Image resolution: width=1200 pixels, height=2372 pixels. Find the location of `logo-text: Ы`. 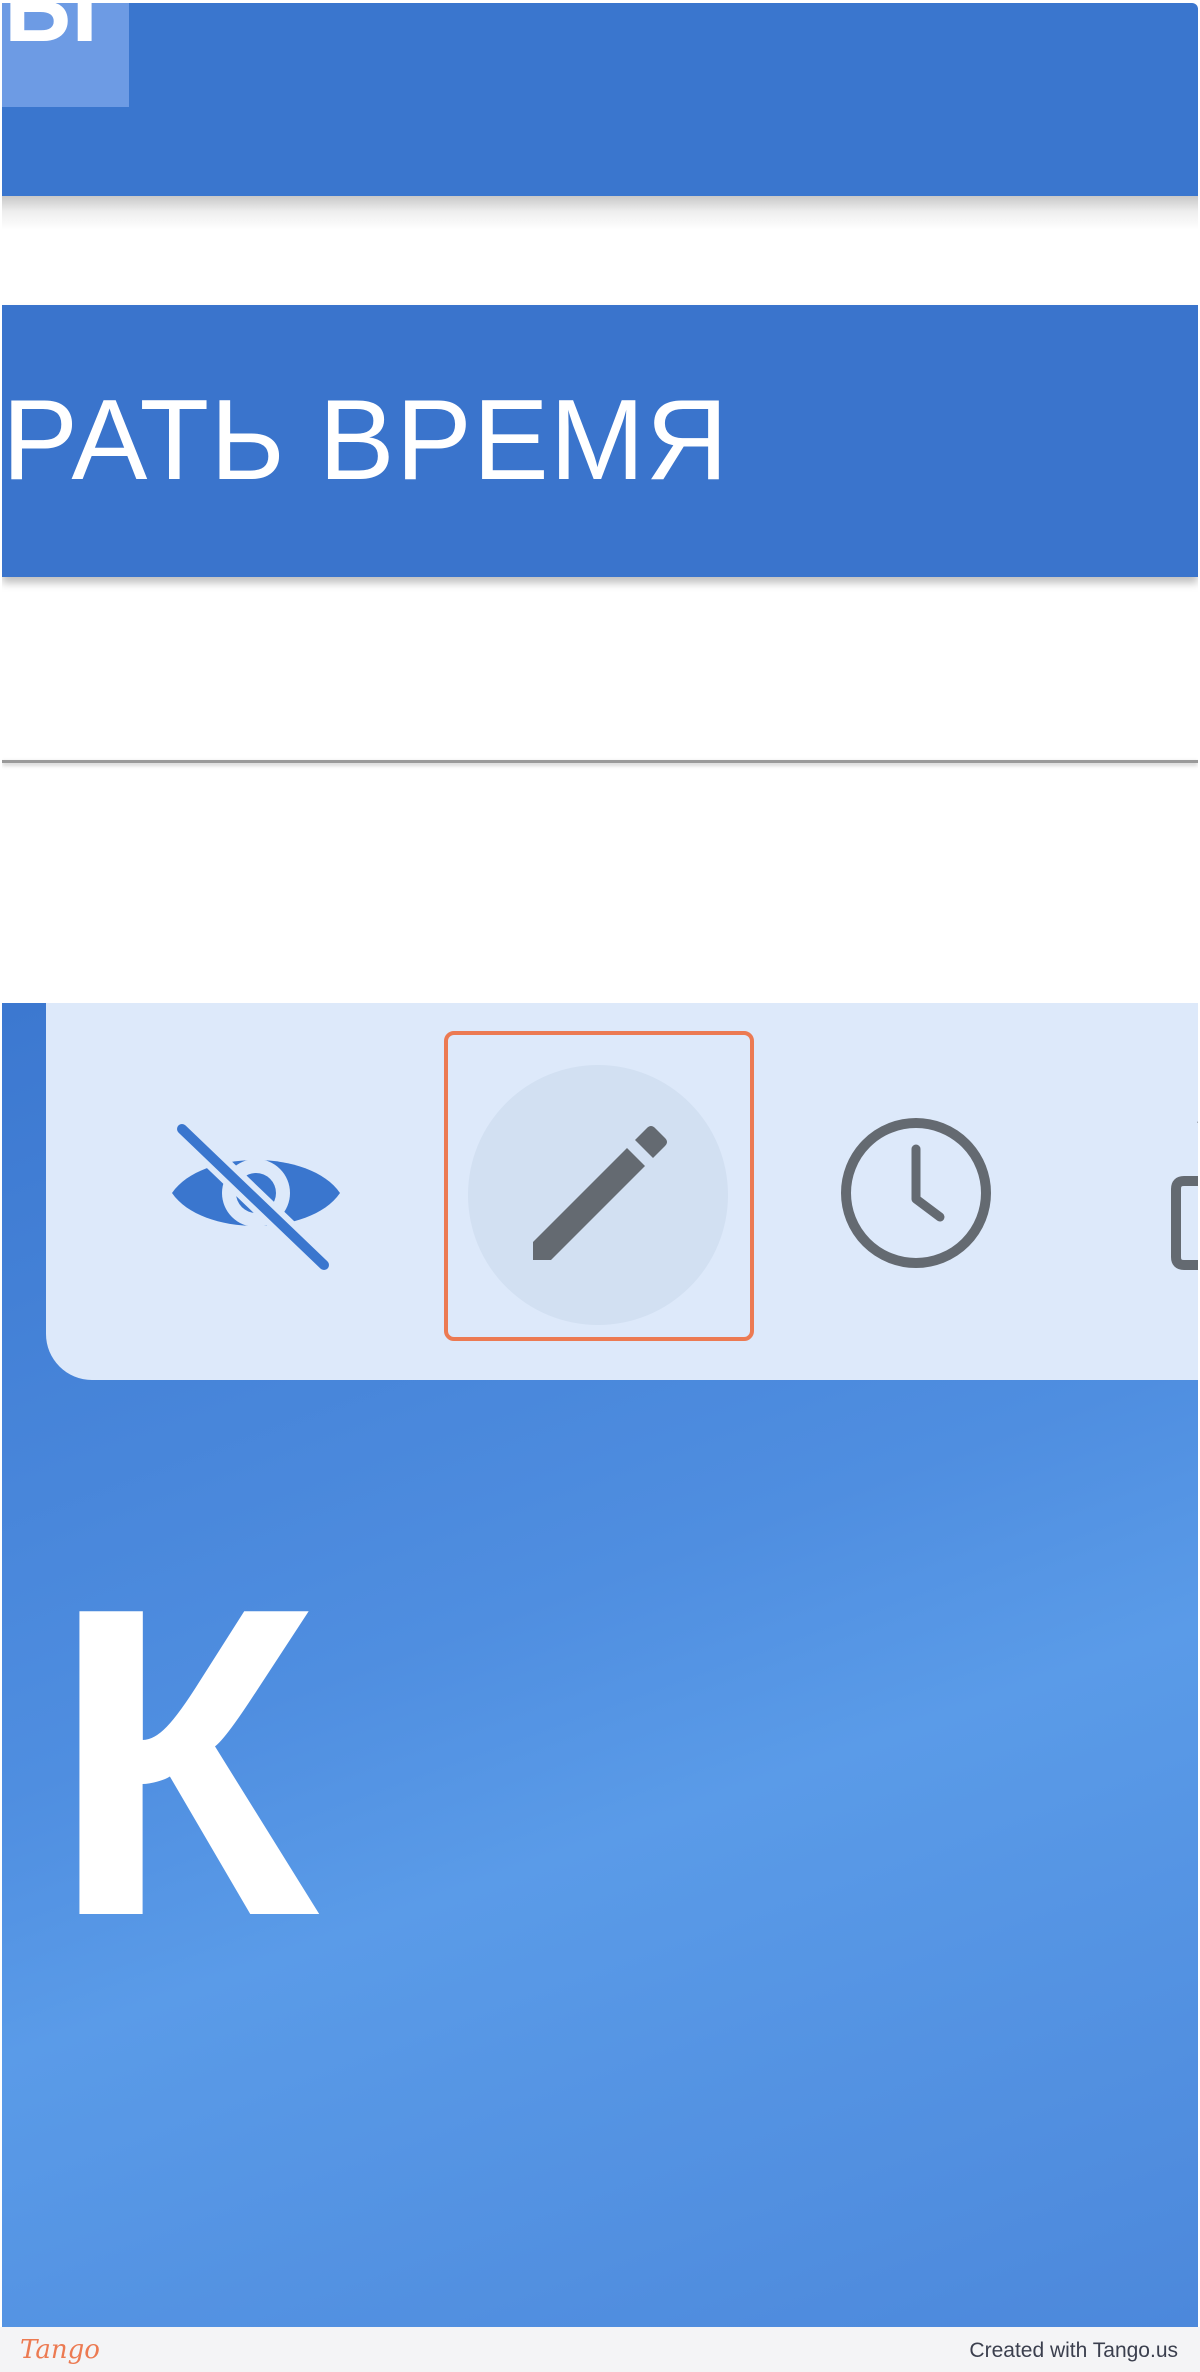

logo-text: Ы is located at coordinates (51, 32).